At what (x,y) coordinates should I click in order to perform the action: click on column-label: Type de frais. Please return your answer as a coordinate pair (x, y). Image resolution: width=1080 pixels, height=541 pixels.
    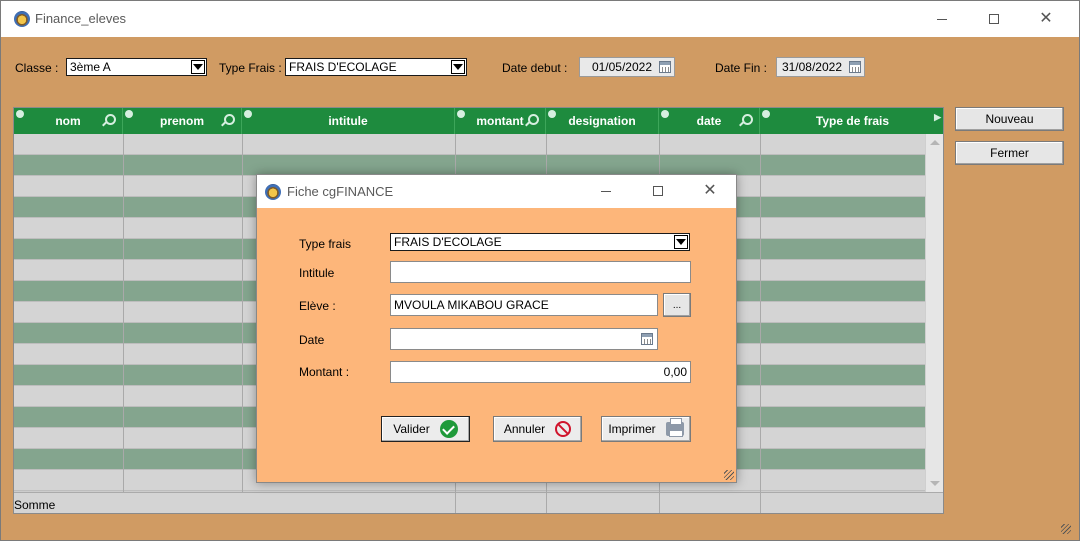
    Looking at the image, I should click on (852, 121).